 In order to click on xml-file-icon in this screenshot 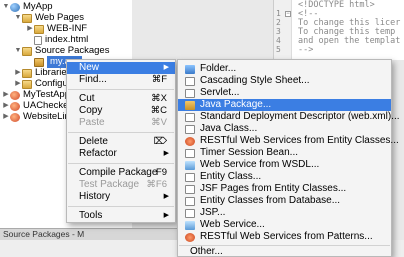, I will do `click(190, 117)`.